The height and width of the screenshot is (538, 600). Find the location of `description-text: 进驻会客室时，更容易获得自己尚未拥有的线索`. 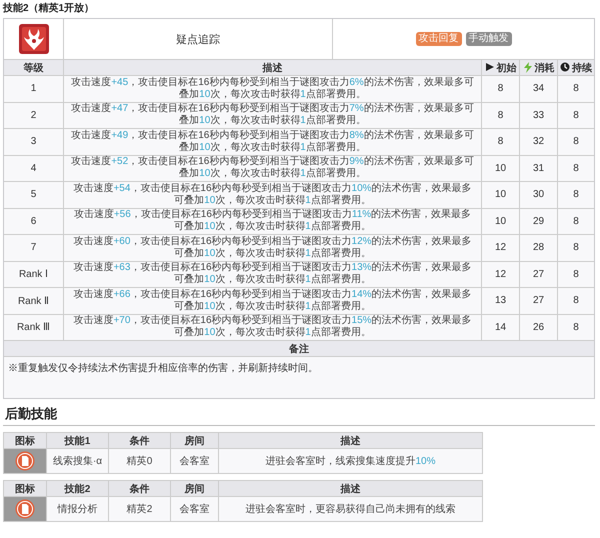

description-text: 进驻会客室时，更容易获得自己尚未拥有的线索 is located at coordinates (351, 509).